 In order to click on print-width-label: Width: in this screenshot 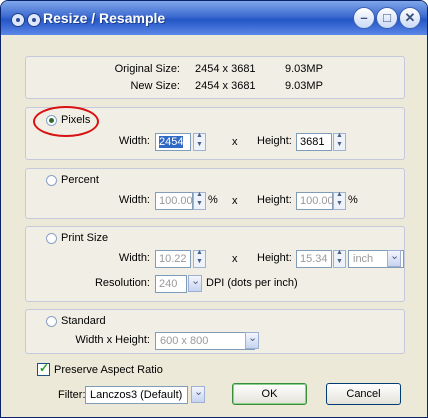, I will do `click(134, 258)`.